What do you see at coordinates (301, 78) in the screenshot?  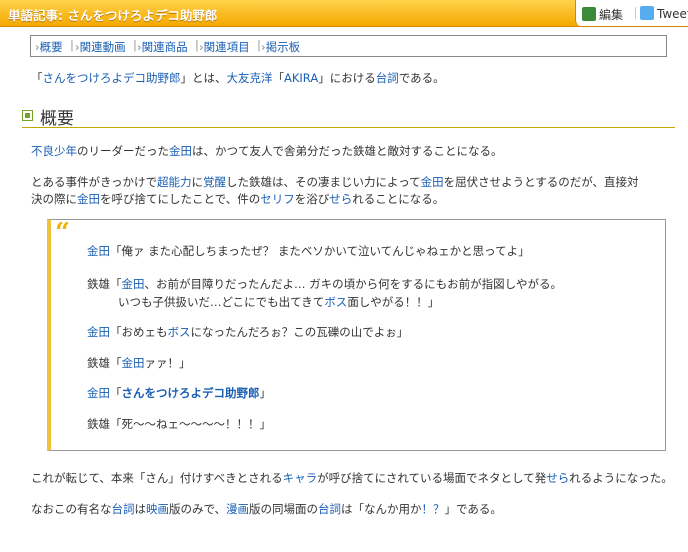 I see `work-link: AKIRA` at bounding box center [301, 78].